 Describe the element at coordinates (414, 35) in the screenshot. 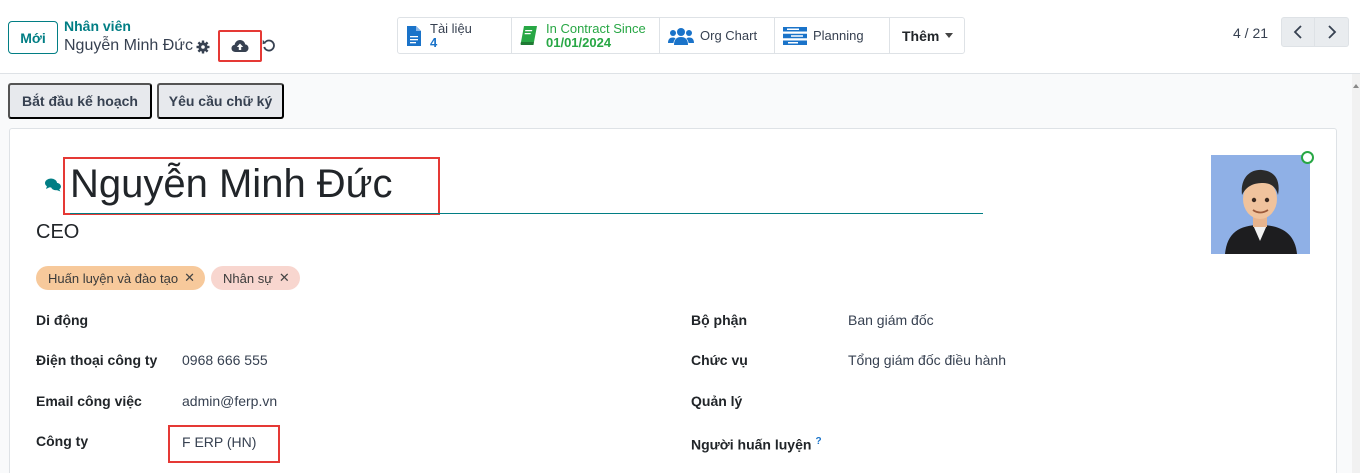

I see `document-icon` at that location.